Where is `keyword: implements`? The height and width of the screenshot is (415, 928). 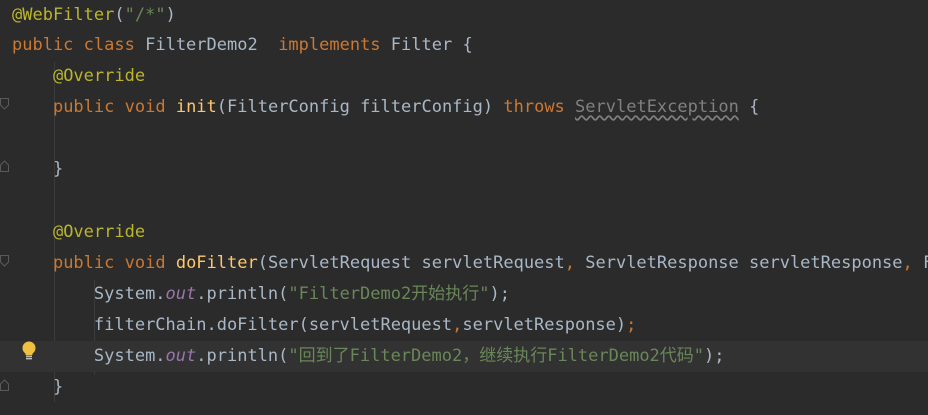 keyword: implements is located at coordinates (329, 45).